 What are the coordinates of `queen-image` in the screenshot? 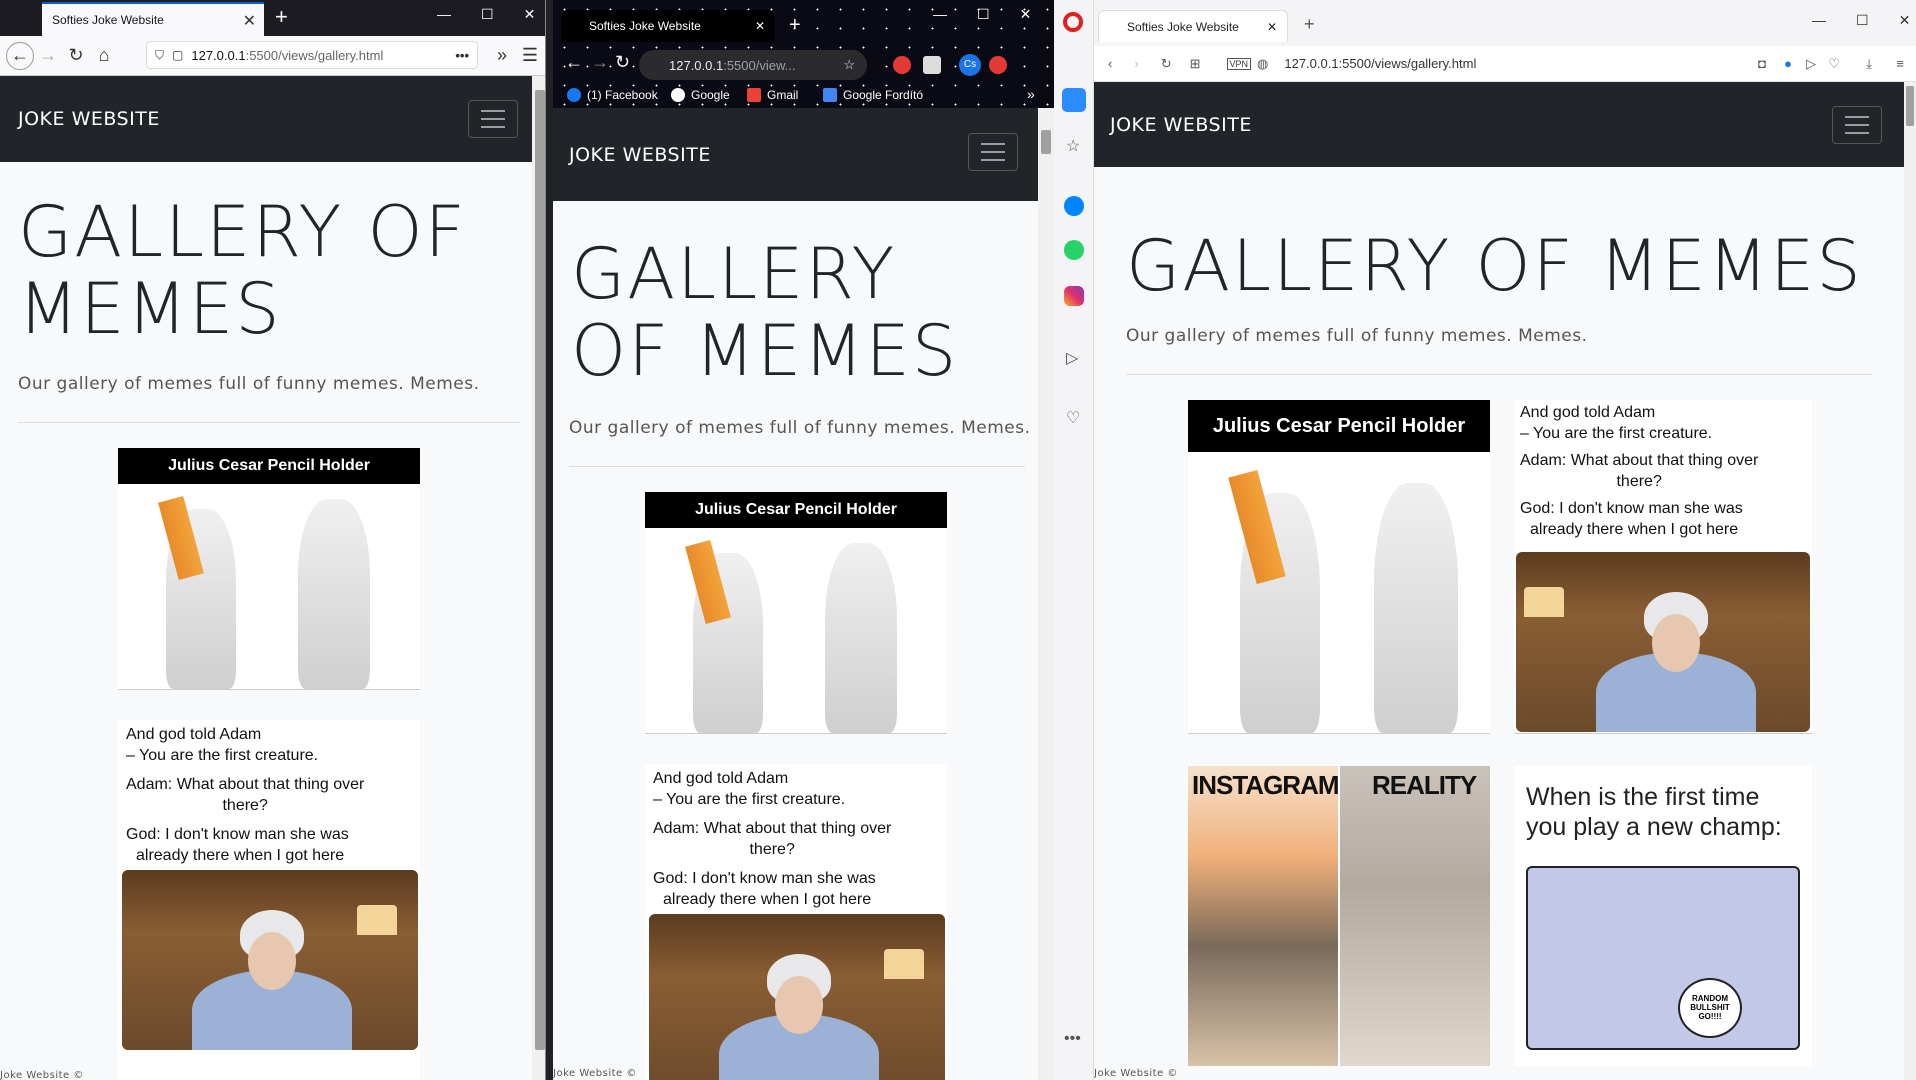 It's located at (797, 997).